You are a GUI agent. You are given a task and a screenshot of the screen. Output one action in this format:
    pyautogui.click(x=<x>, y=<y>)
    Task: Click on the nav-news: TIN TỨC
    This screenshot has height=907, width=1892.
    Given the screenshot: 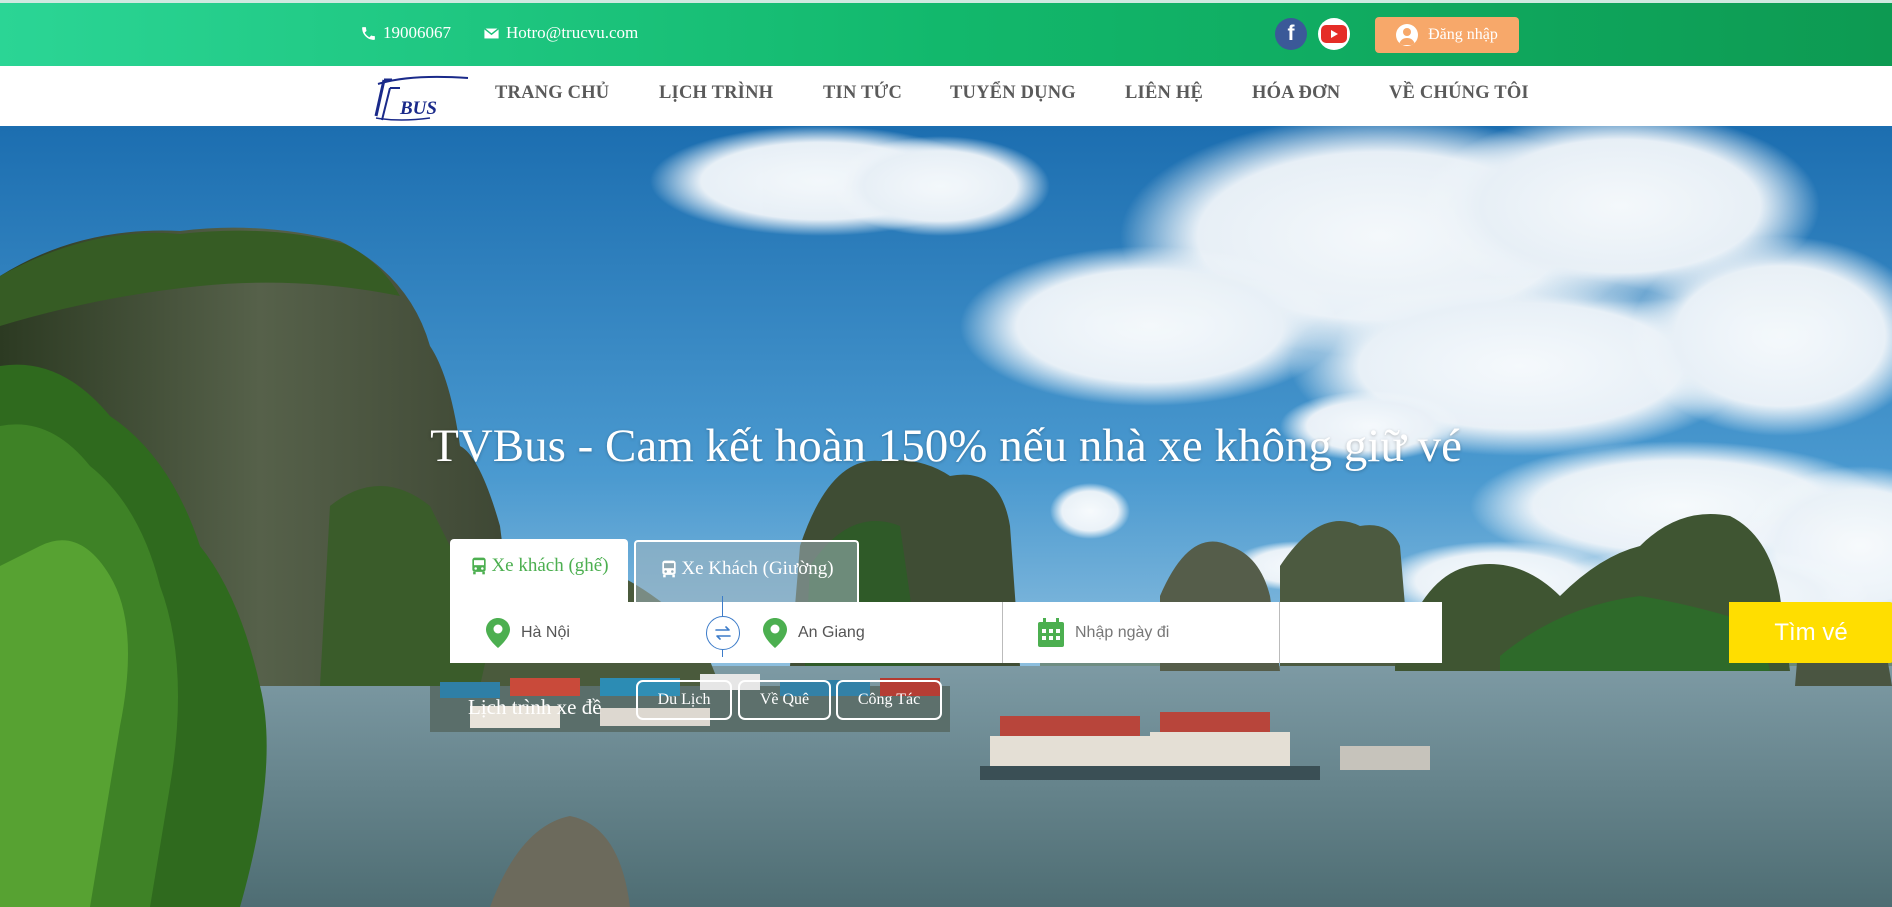 What is the action you would take?
    pyautogui.click(x=862, y=93)
    